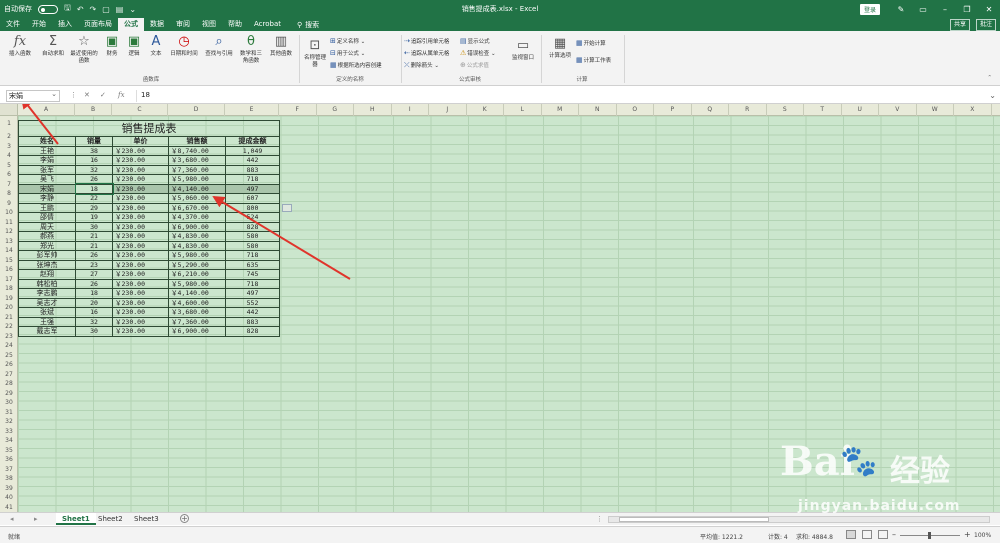 Image resolution: width=1000 pixels, height=543 pixels. What do you see at coordinates (47, 264) in the screenshot?
I see `cell-name: 张坤杰` at bounding box center [47, 264].